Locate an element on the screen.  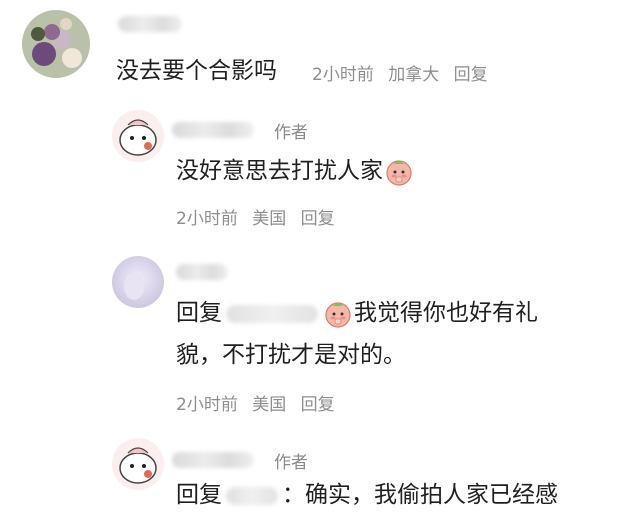
comment-text: 没好意思去打扰人家 is located at coordinates (295, 171).